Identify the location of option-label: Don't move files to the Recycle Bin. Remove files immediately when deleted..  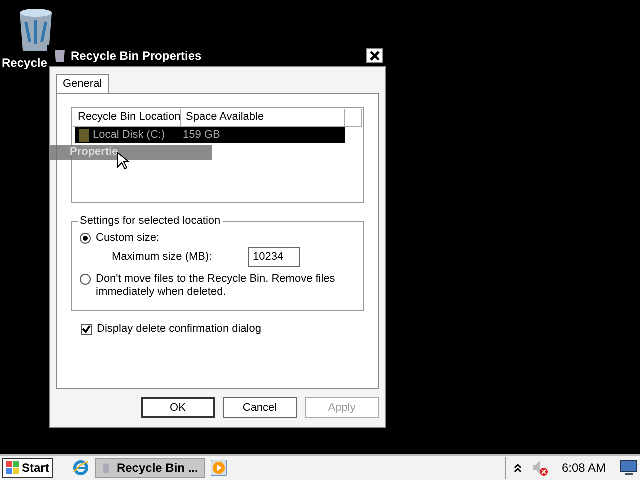
(216, 286).